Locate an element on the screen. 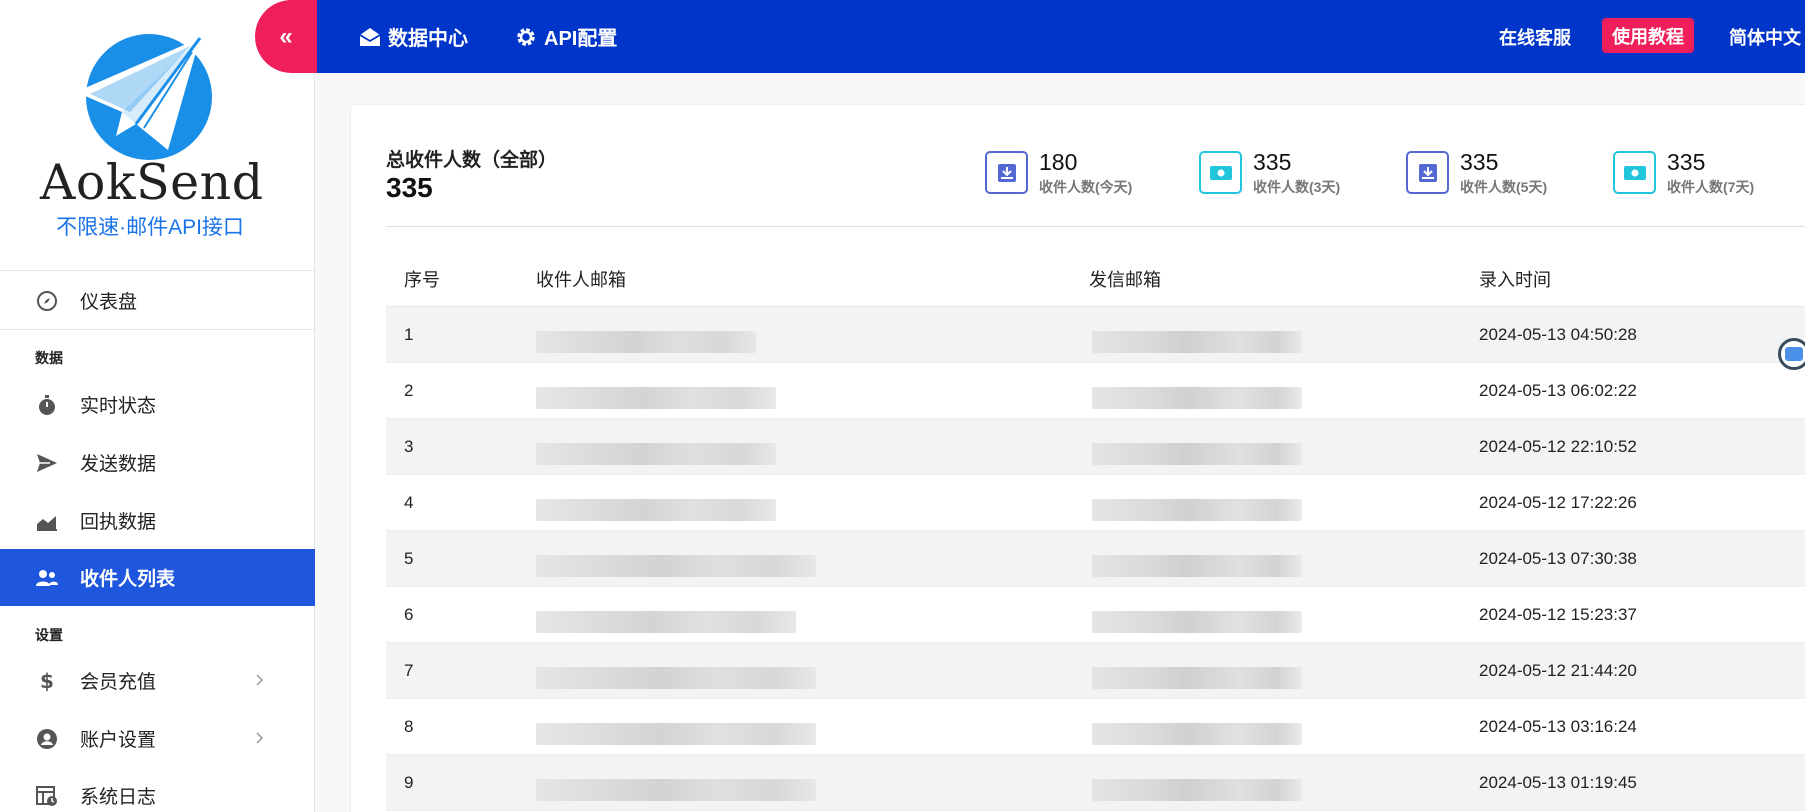 This screenshot has width=1805, height=812. users-icon is located at coordinates (47, 578).